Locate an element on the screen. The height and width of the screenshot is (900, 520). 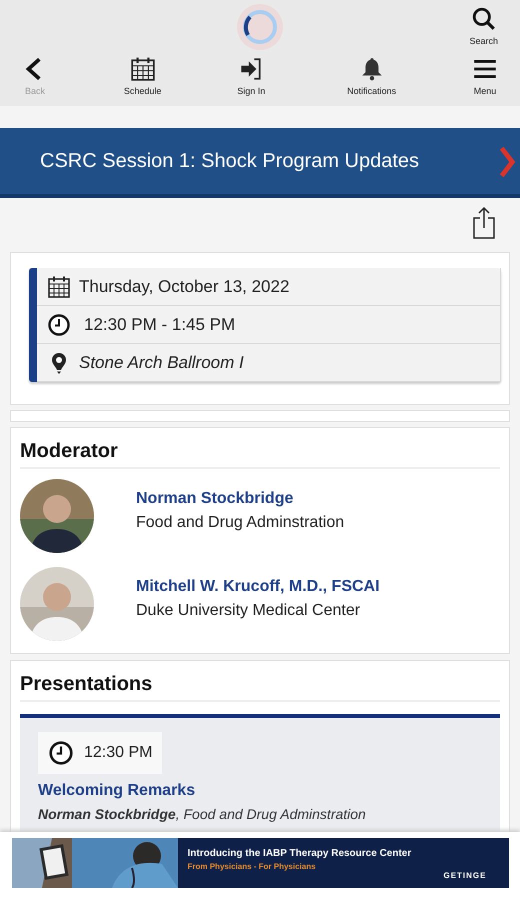
share-icon is located at coordinates (484, 223).